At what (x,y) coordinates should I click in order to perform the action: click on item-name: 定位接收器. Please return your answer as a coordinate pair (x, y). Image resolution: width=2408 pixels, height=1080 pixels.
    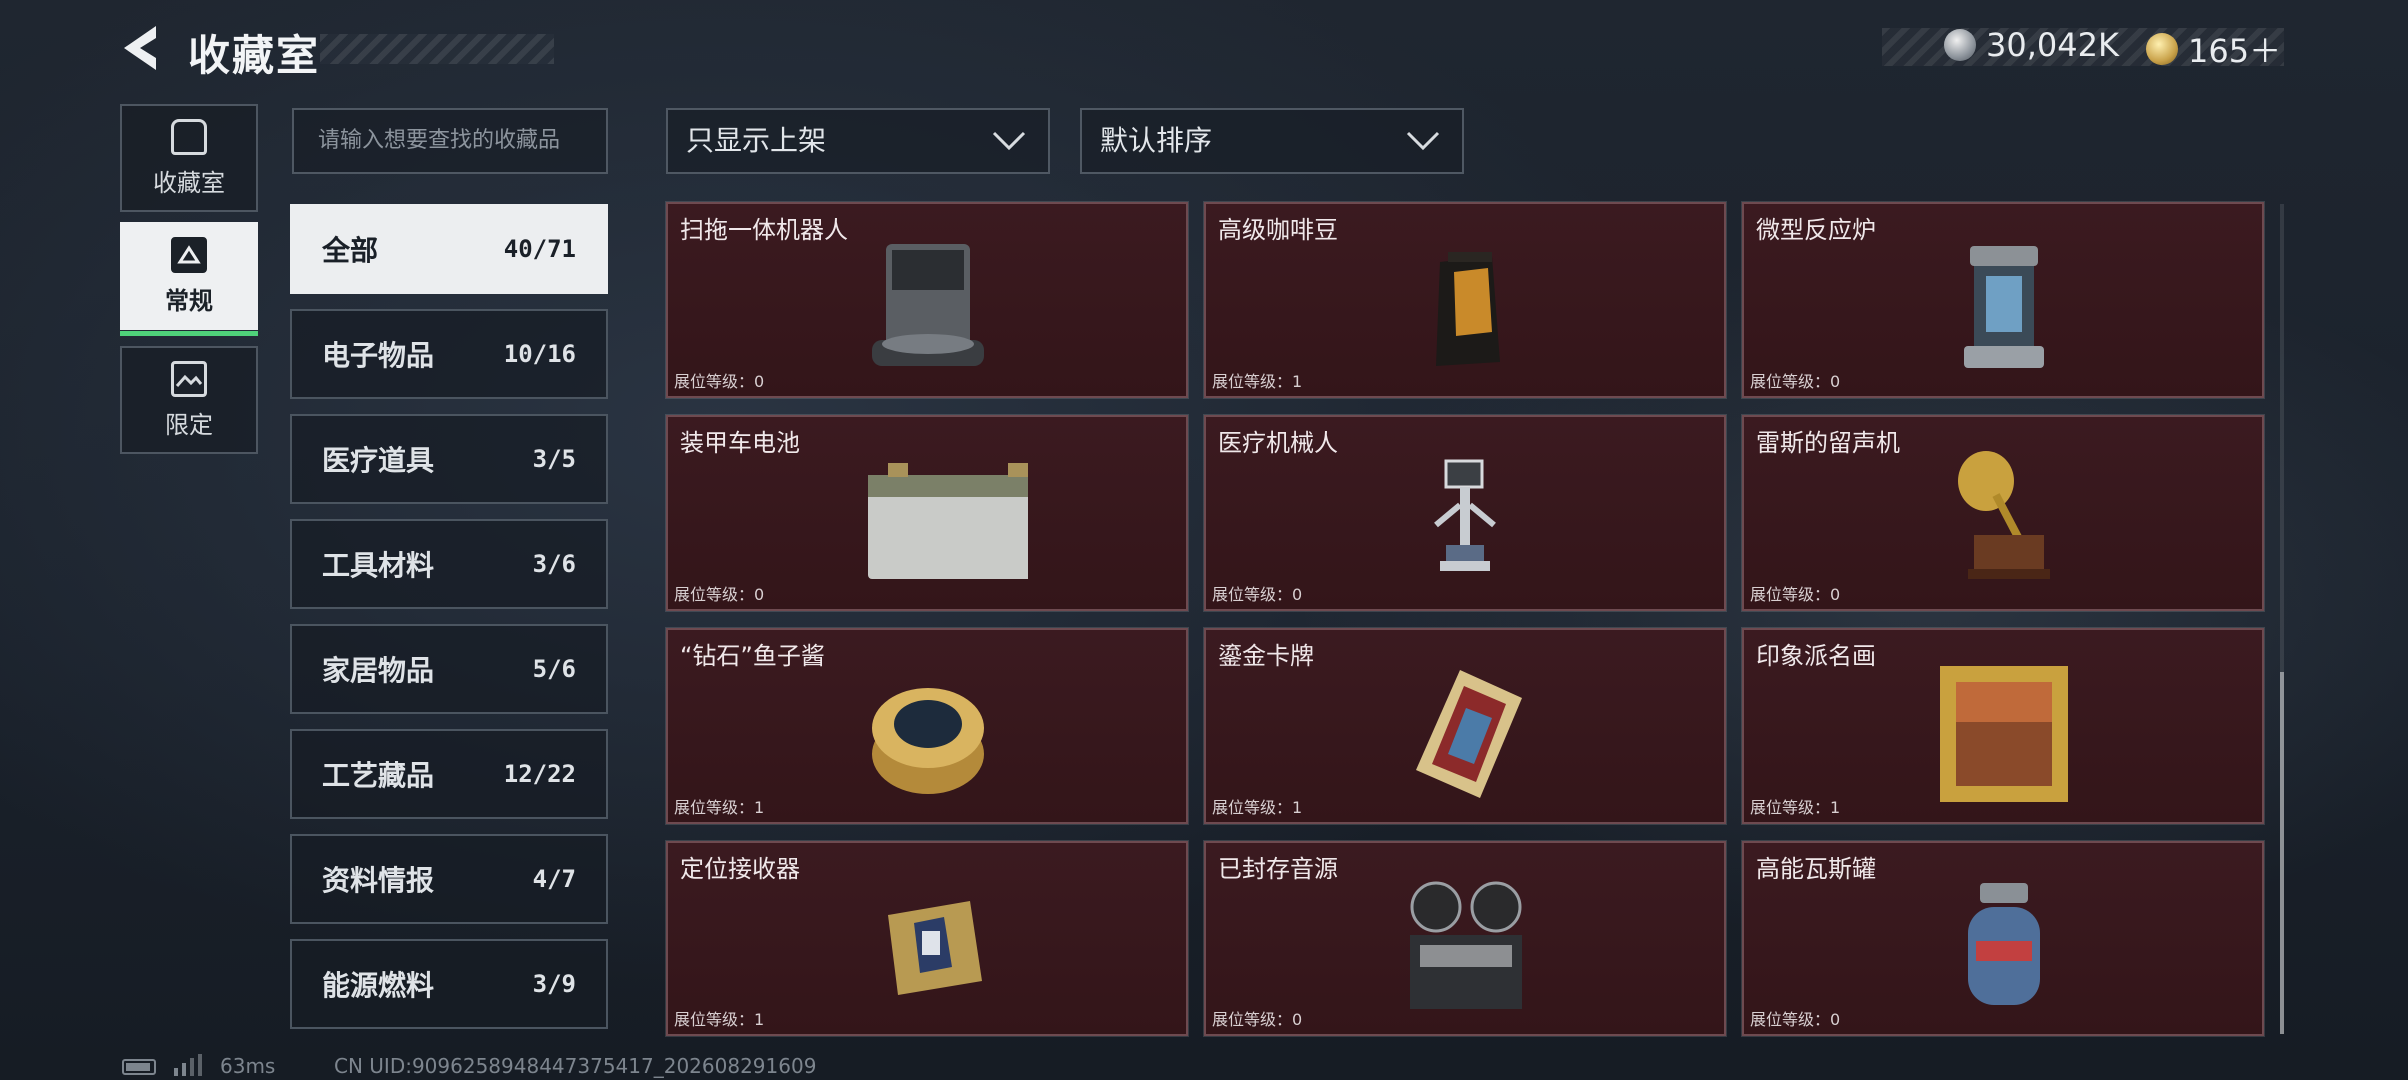
    Looking at the image, I should click on (740, 869).